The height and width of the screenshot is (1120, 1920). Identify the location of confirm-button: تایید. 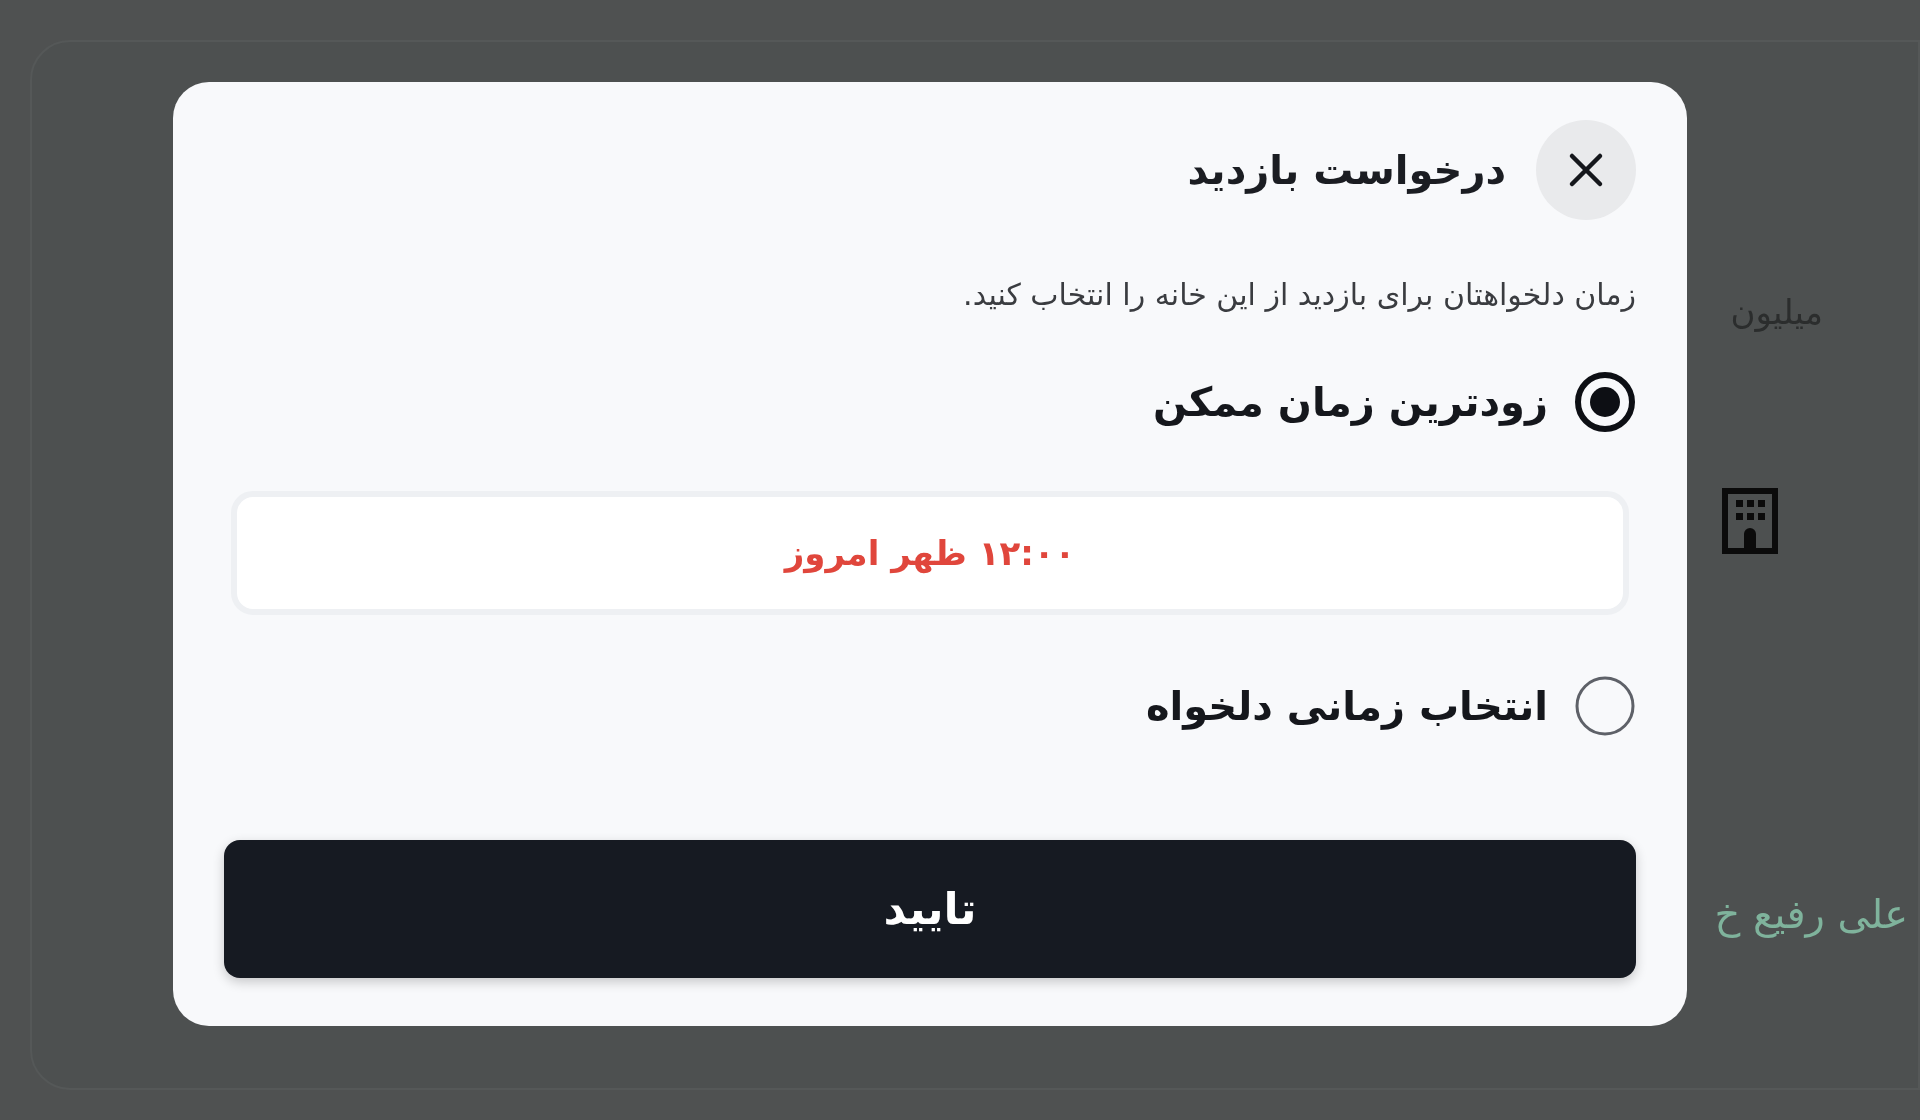
(930, 909).